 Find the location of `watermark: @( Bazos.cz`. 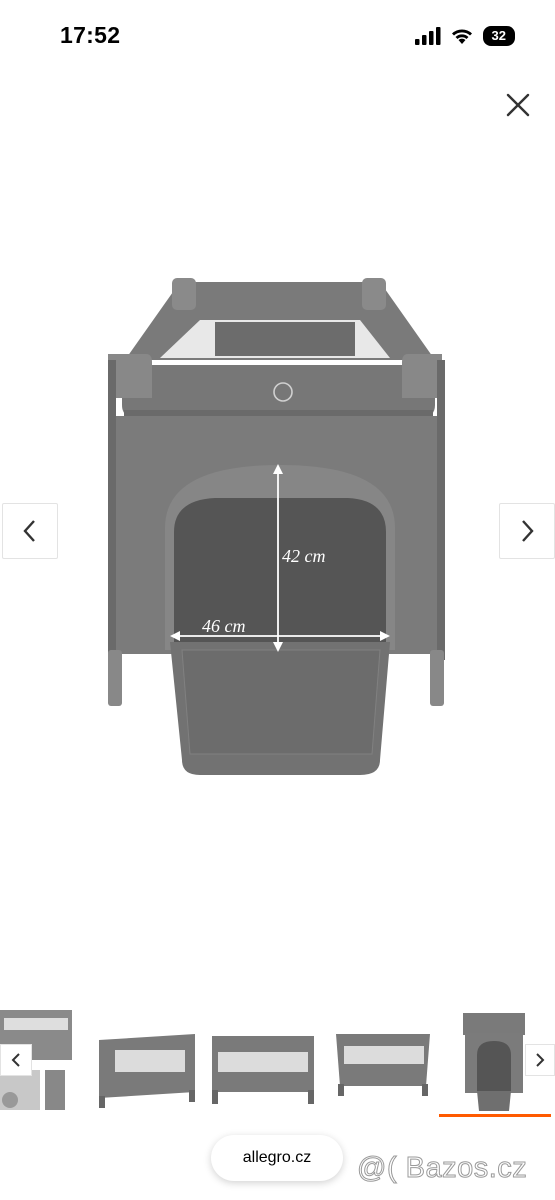

watermark: @( Bazos.cz is located at coordinates (442, 1168).